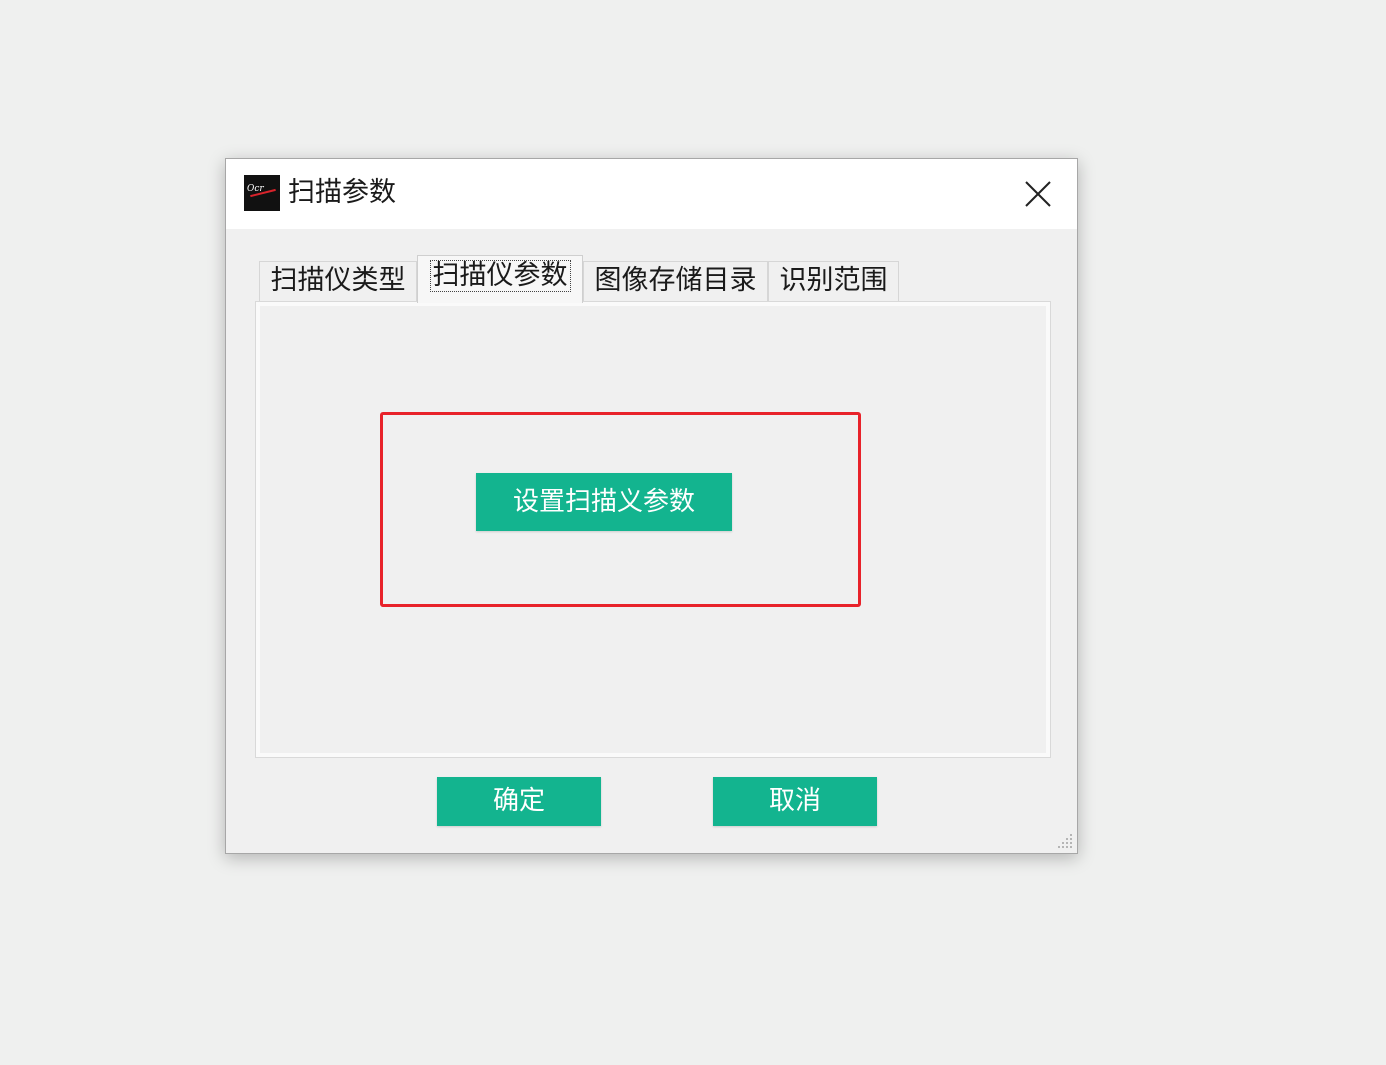 Image resolution: width=1386 pixels, height=1065 pixels. I want to click on title-bar: Ocr 扫描参数, so click(651, 194).